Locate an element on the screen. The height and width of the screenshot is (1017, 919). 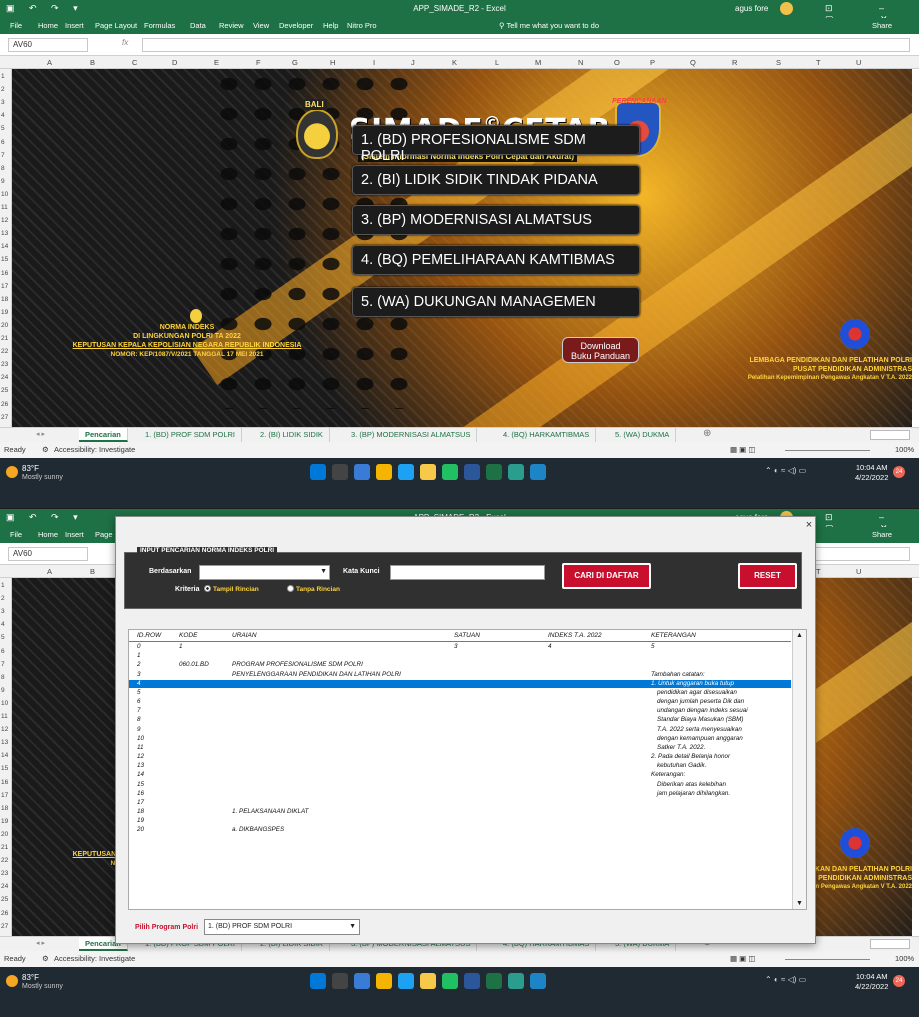
chrome-icon is located at coordinates (384, 472).